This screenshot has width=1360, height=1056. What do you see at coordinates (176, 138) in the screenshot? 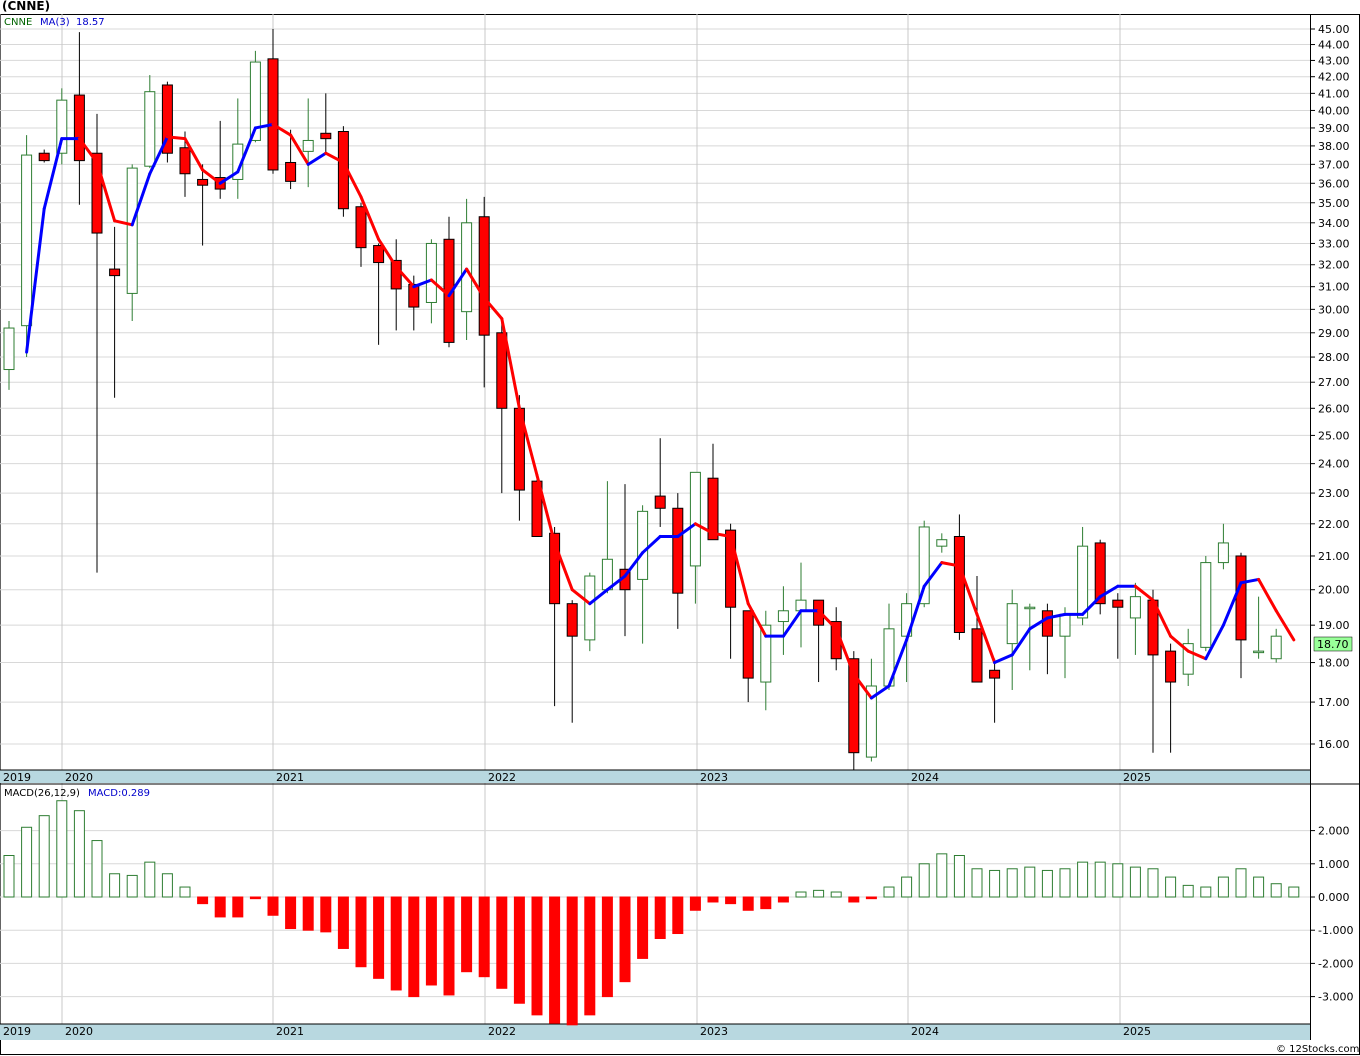
I see `ma-segment` at bounding box center [176, 138].